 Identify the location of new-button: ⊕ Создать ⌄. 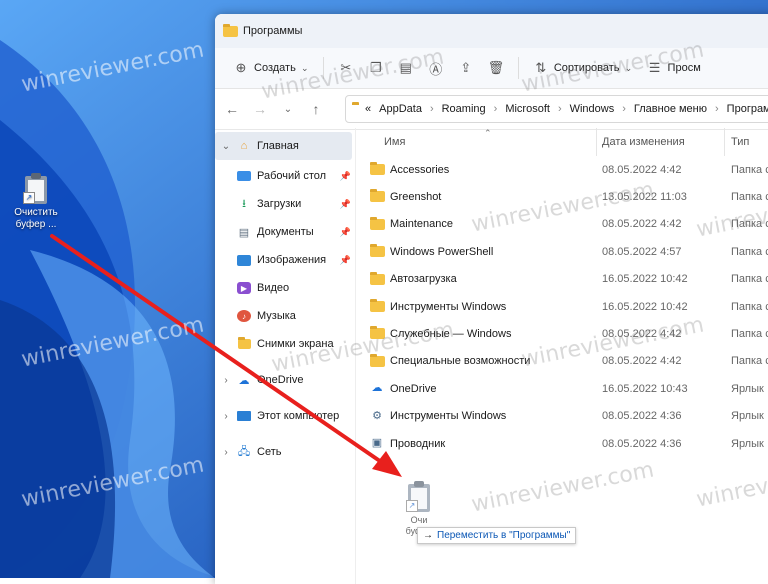
(271, 68).